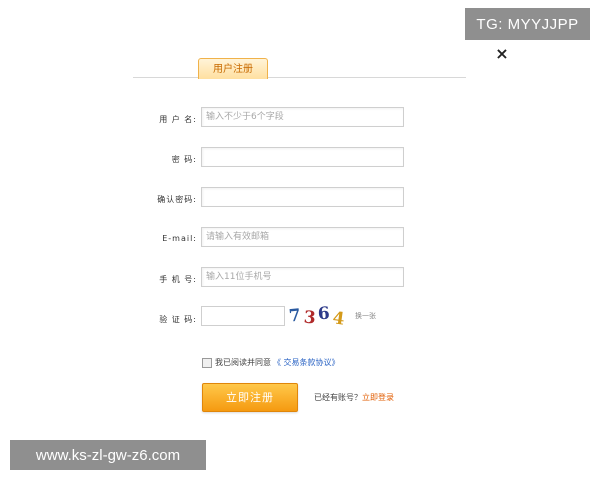 The height and width of the screenshot is (480, 600). What do you see at coordinates (177, 199) in the screenshot?
I see `confirm-password-label: 确认密码:` at bounding box center [177, 199].